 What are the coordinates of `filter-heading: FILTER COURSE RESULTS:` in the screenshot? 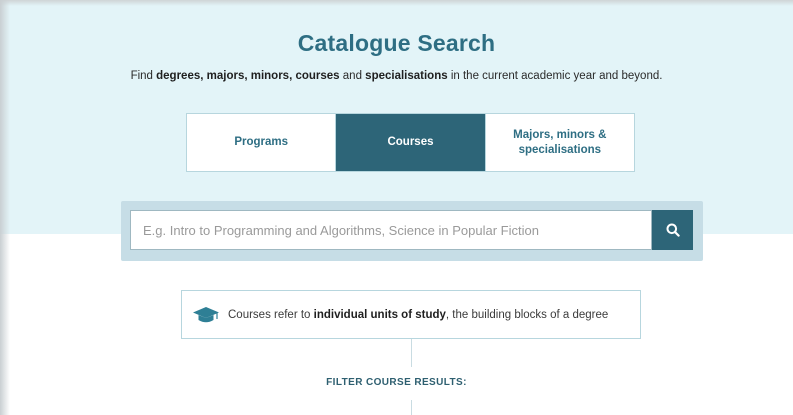 It's located at (396, 382).